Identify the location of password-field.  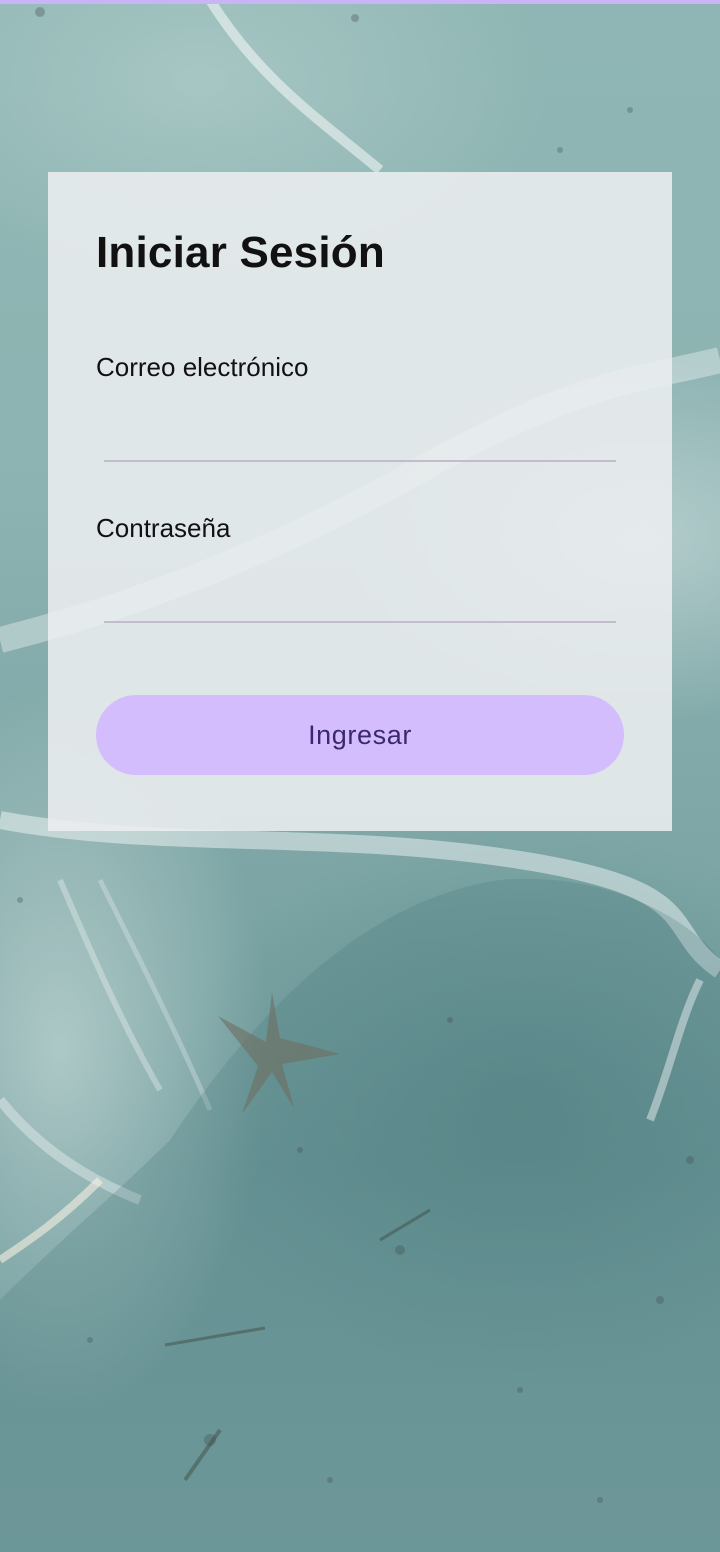
(360, 599).